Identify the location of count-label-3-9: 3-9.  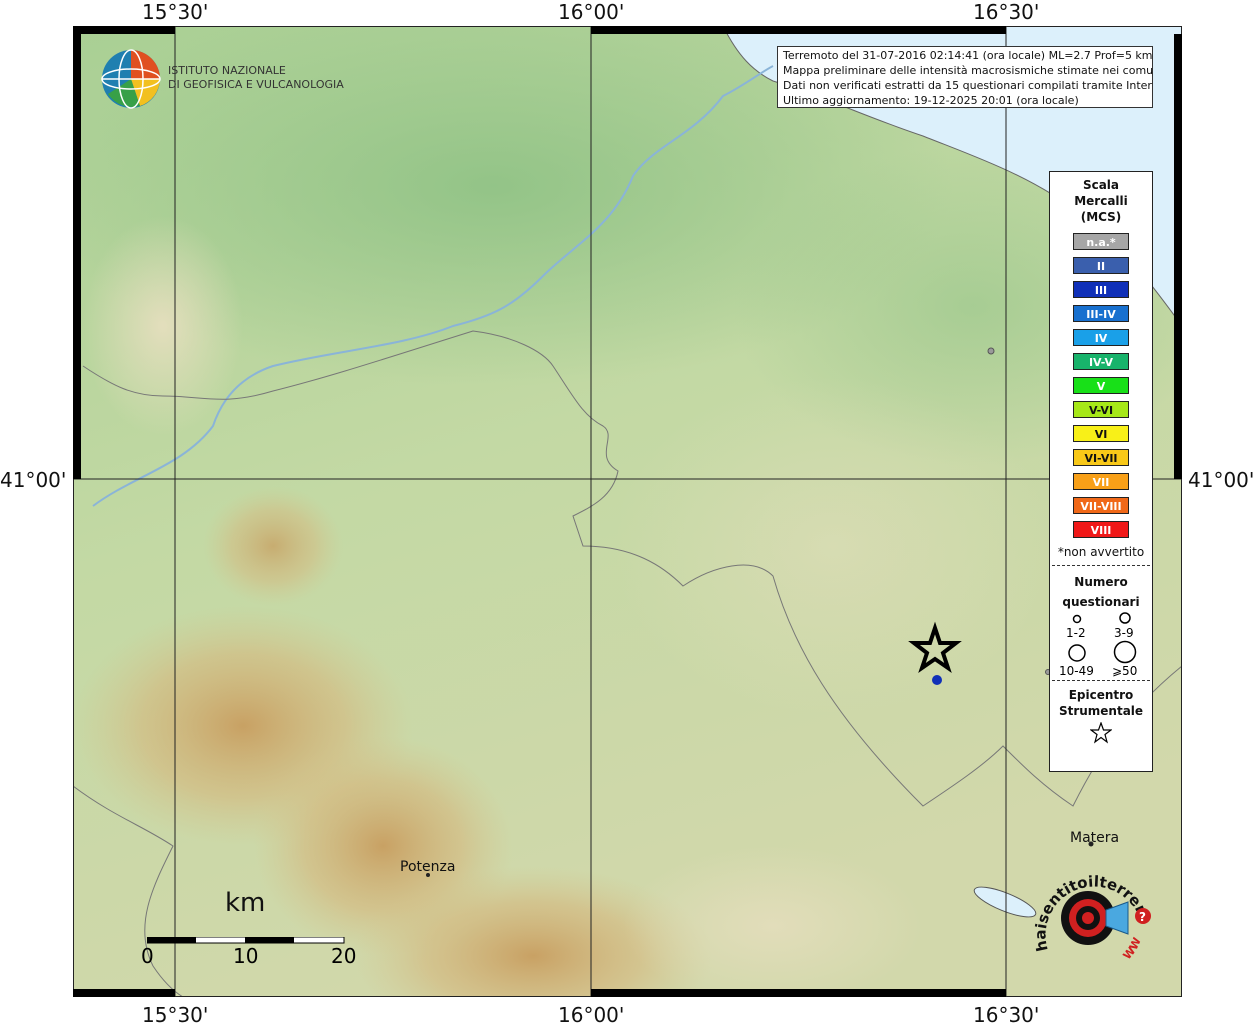
(1124, 633).